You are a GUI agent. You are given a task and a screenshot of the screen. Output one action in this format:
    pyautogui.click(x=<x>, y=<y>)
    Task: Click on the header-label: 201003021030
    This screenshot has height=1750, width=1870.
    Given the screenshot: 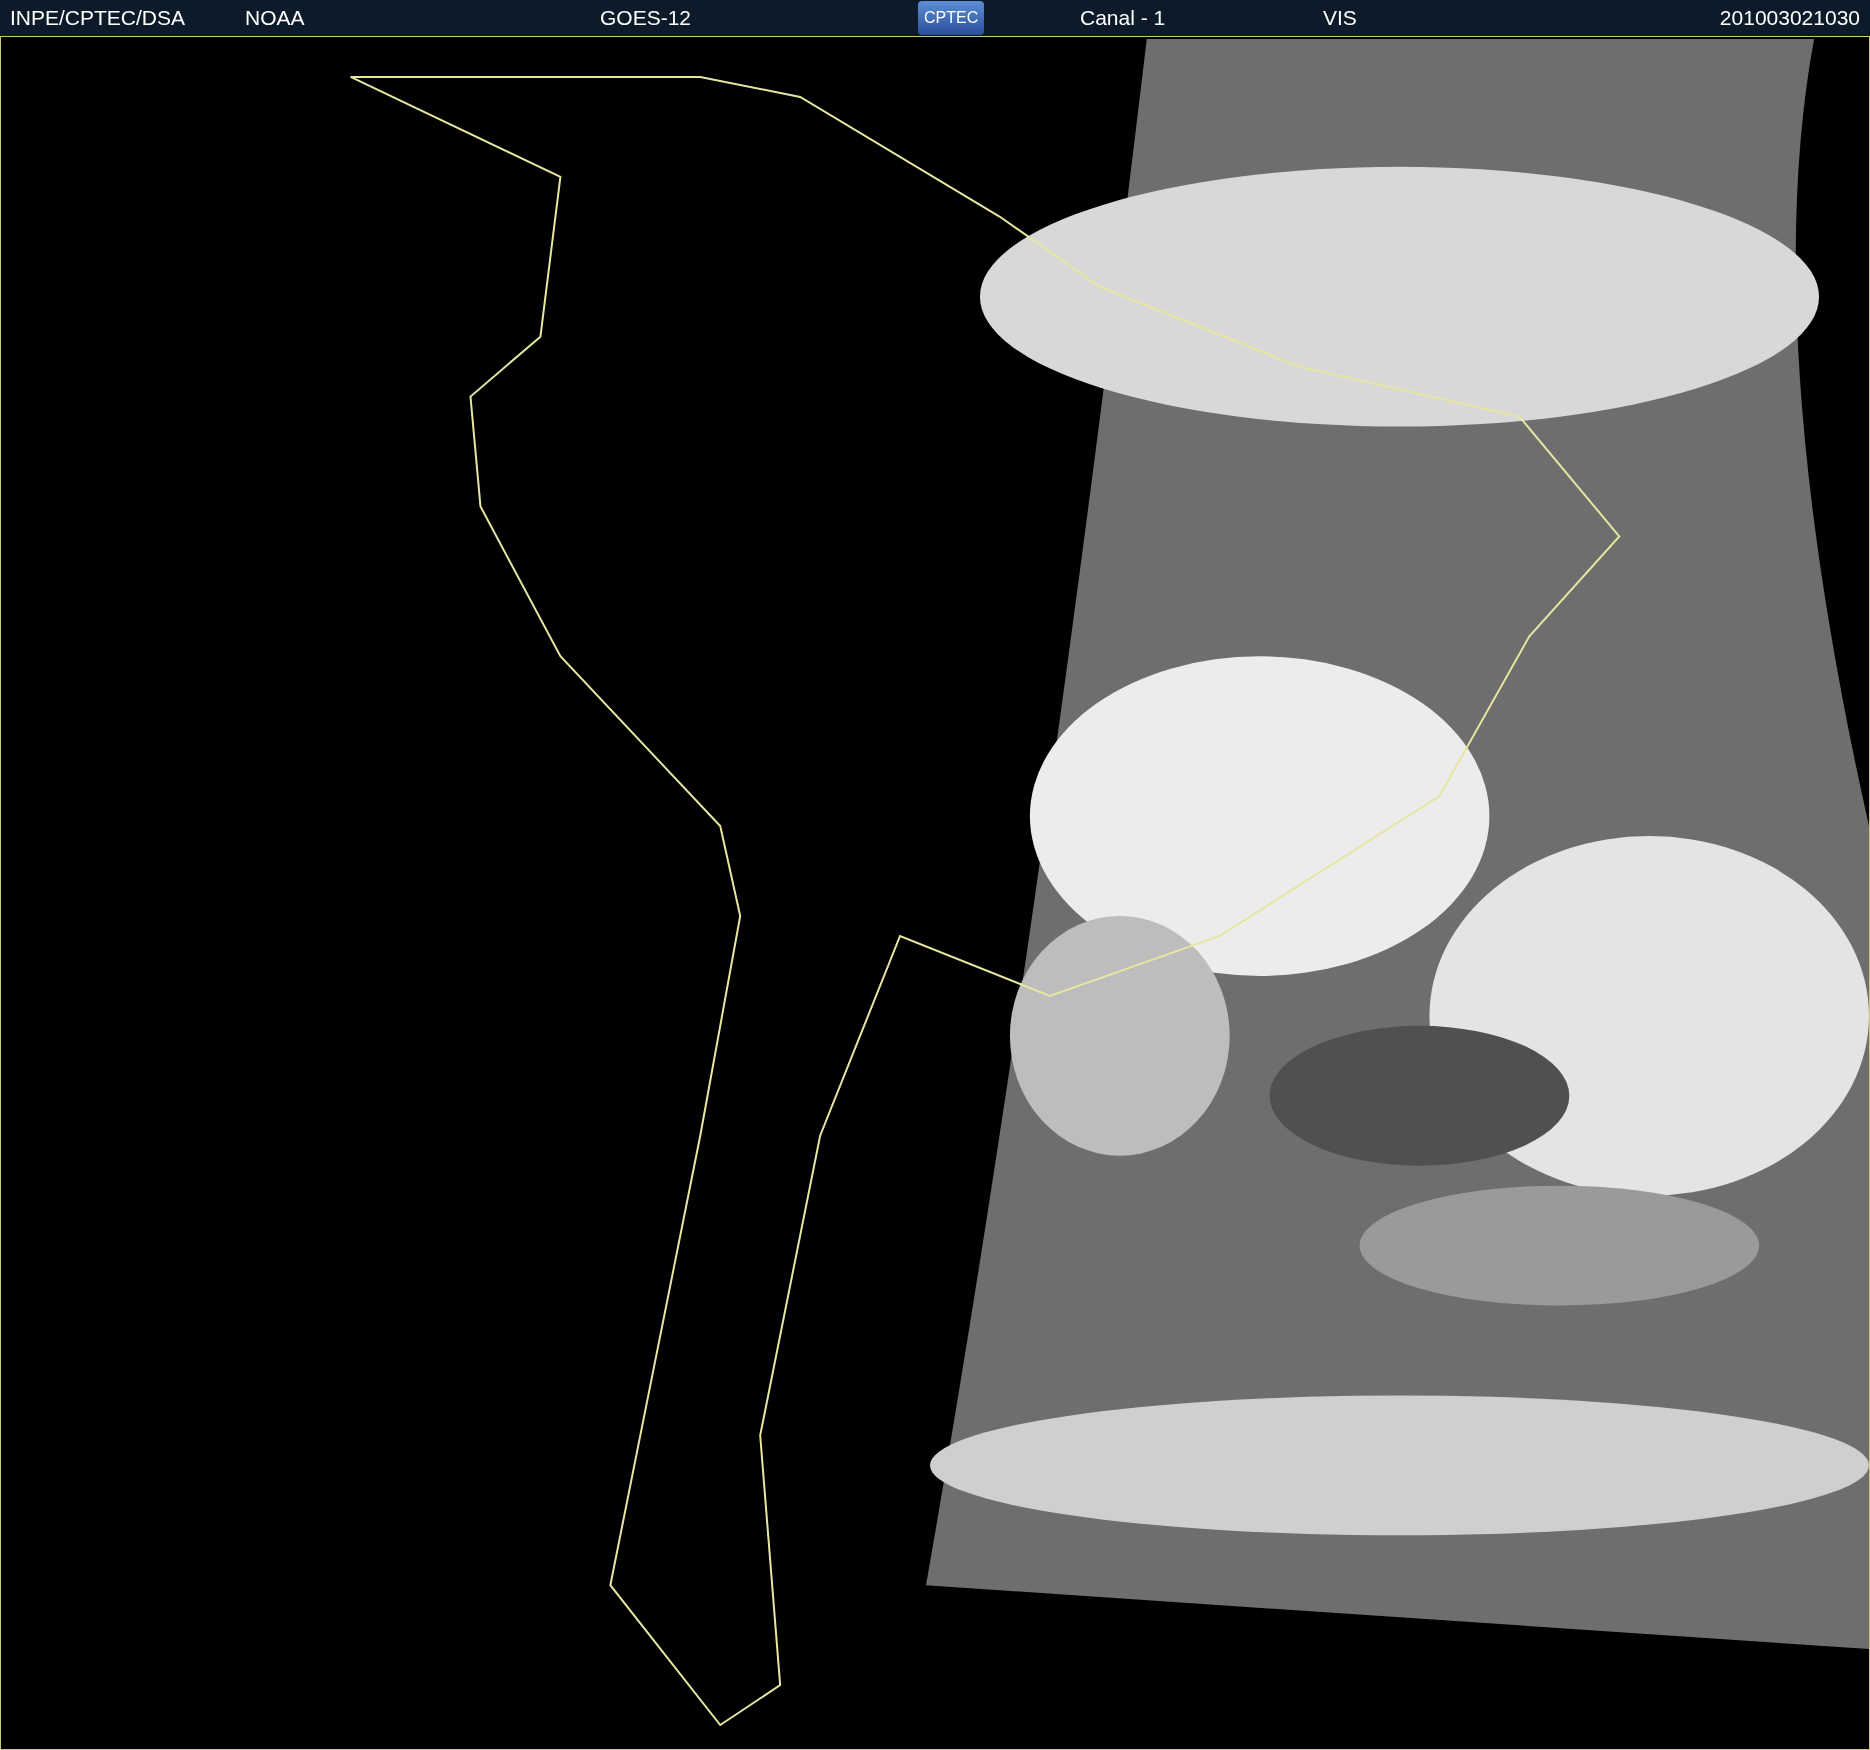 What is the action you would take?
    pyautogui.click(x=1789, y=18)
    